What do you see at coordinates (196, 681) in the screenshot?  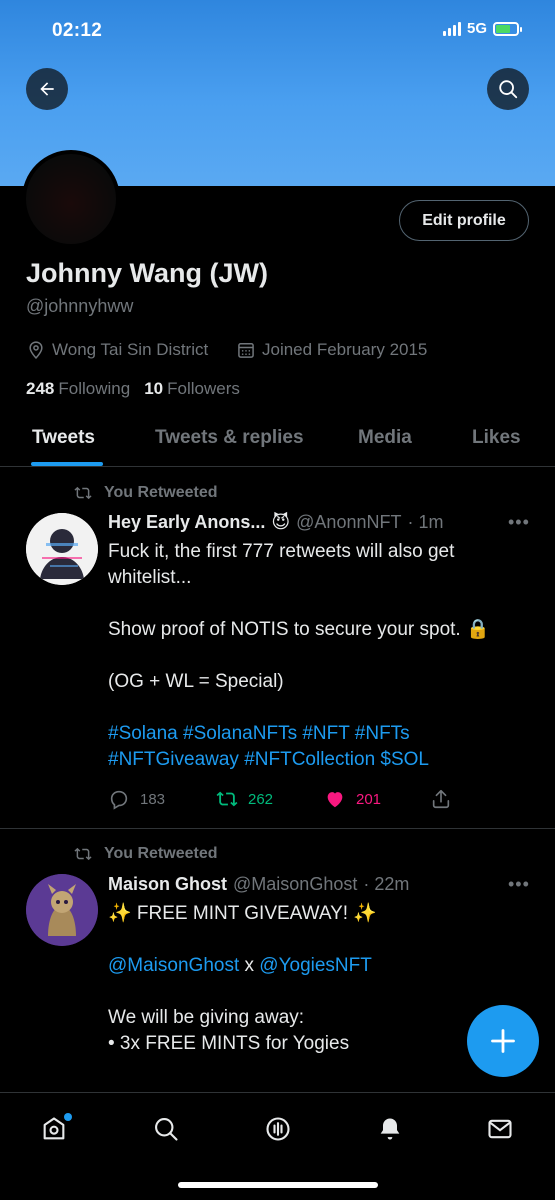 I see `tweet-line: (OG + WL = Special)` at bounding box center [196, 681].